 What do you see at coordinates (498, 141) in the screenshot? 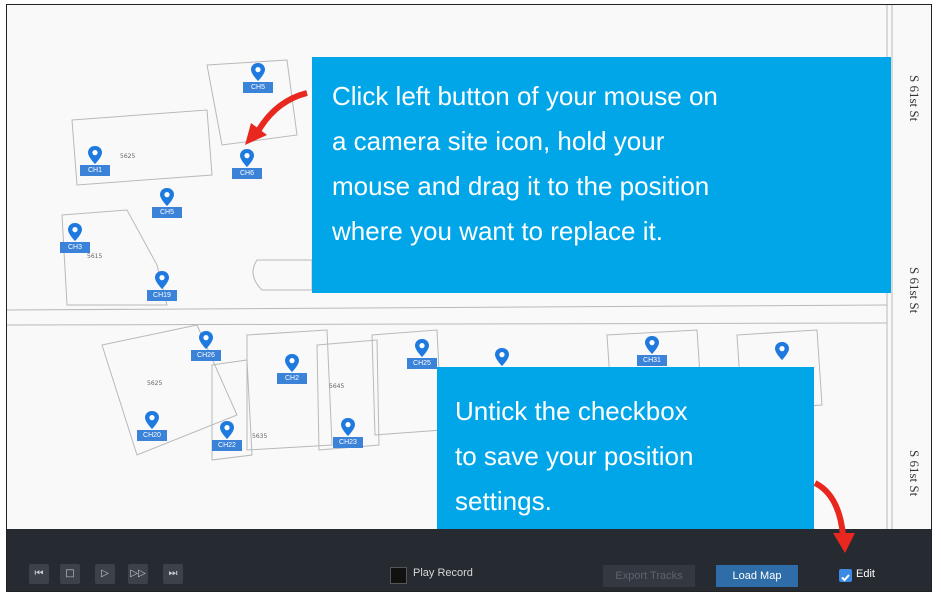
I see `callout-line: a camera site icon, hold your` at bounding box center [498, 141].